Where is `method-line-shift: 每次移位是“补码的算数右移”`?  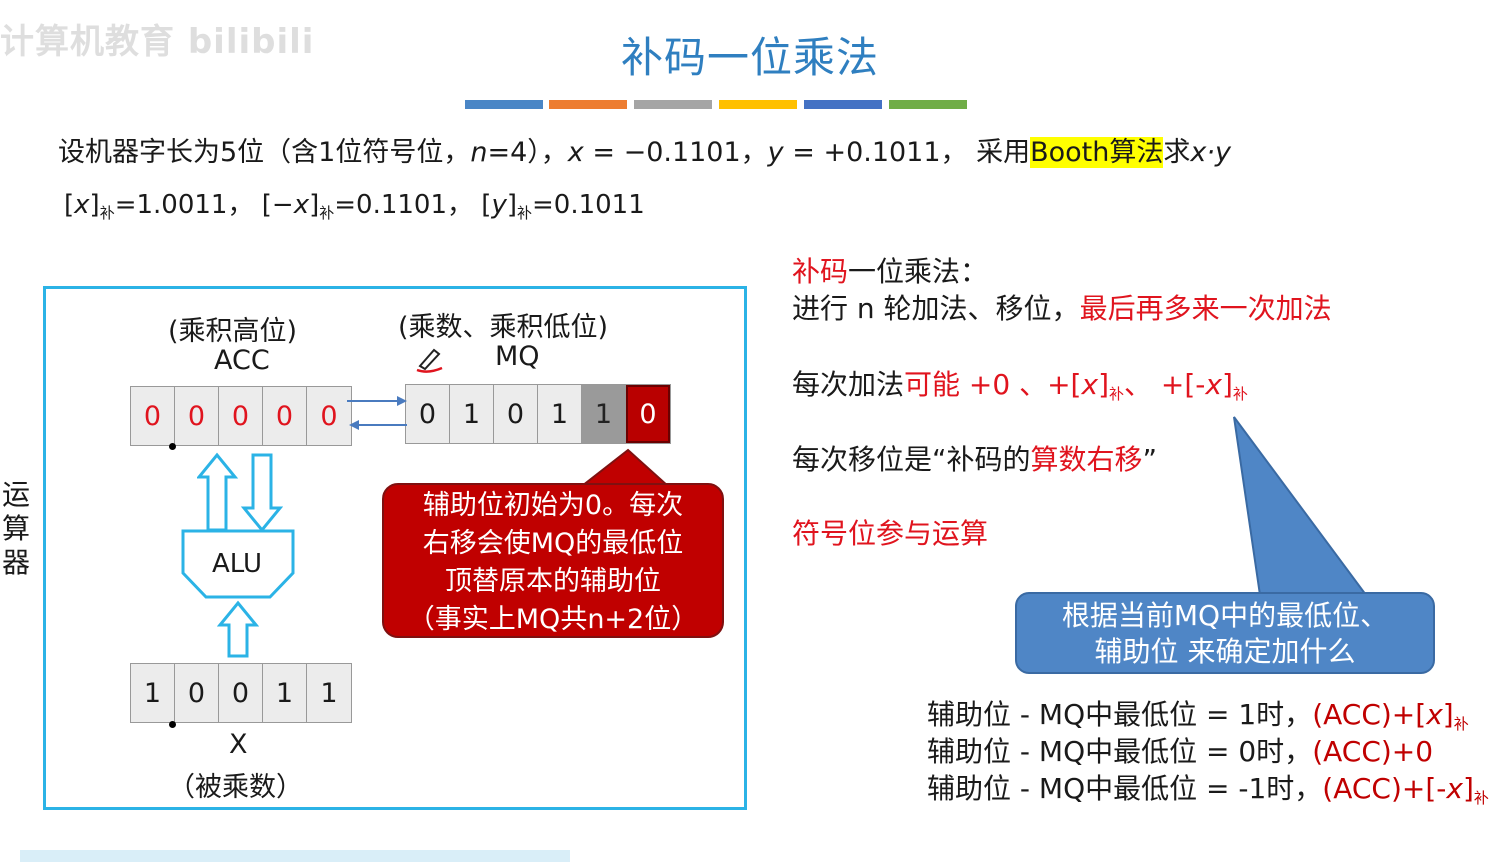
method-line-shift: 每次移位是“补码的算数右移” is located at coordinates (974, 458).